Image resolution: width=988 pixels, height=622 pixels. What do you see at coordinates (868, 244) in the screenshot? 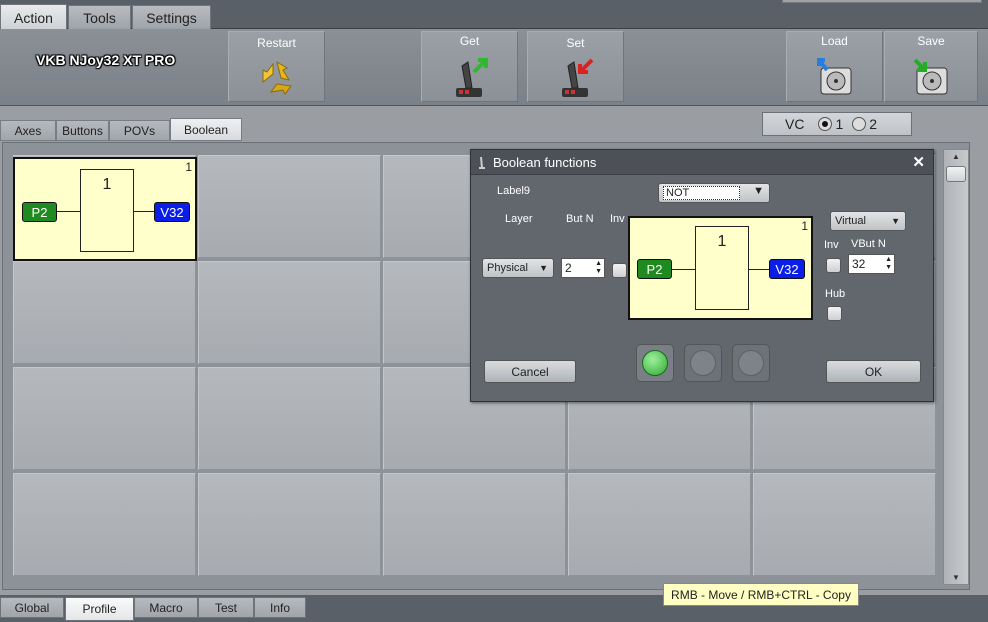
I see `vbutn-label: VBut N` at bounding box center [868, 244].